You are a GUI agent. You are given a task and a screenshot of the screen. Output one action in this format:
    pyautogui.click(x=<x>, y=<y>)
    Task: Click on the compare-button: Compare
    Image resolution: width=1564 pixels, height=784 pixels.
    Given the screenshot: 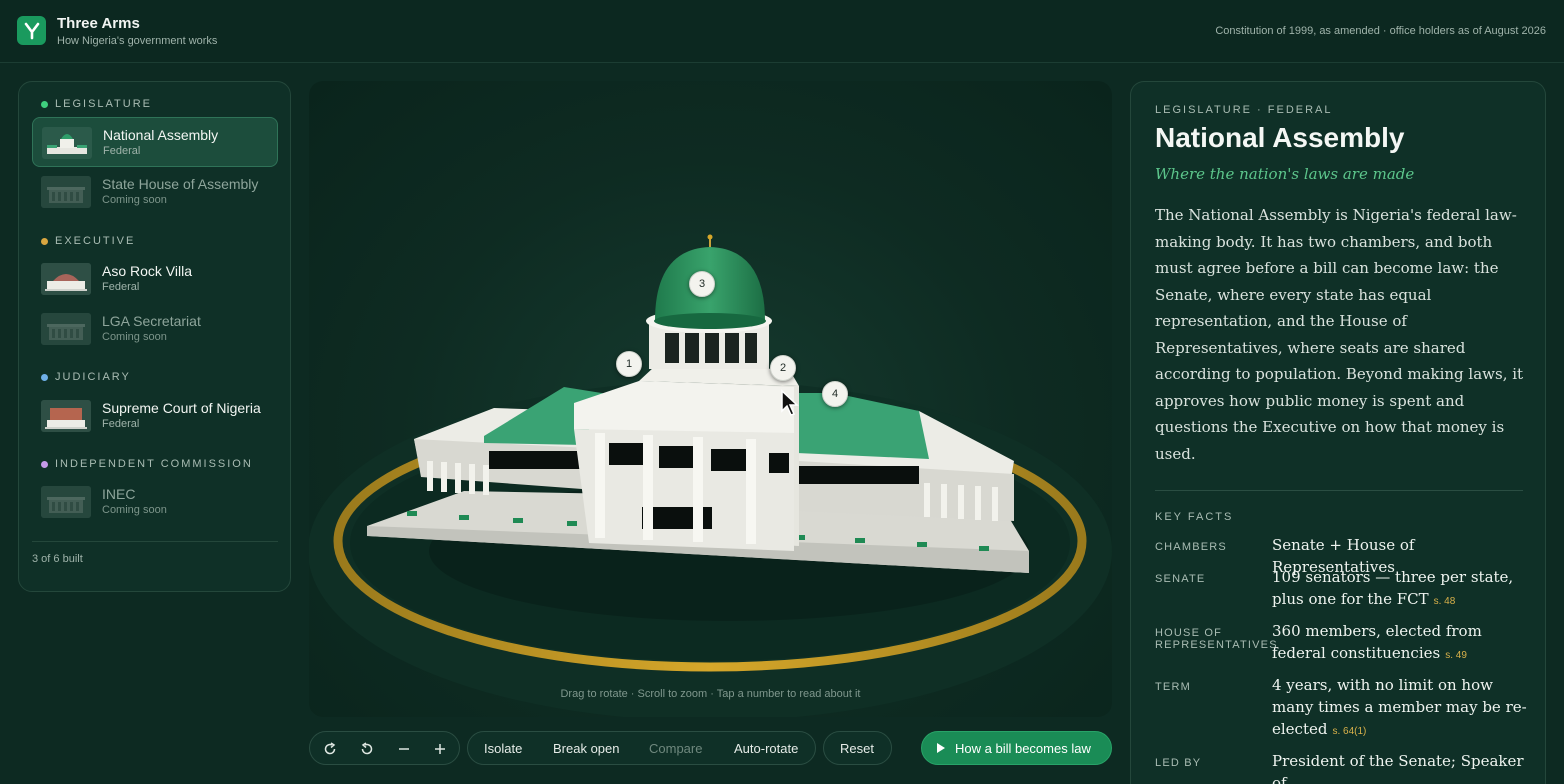 What is the action you would take?
    pyautogui.click(x=675, y=748)
    